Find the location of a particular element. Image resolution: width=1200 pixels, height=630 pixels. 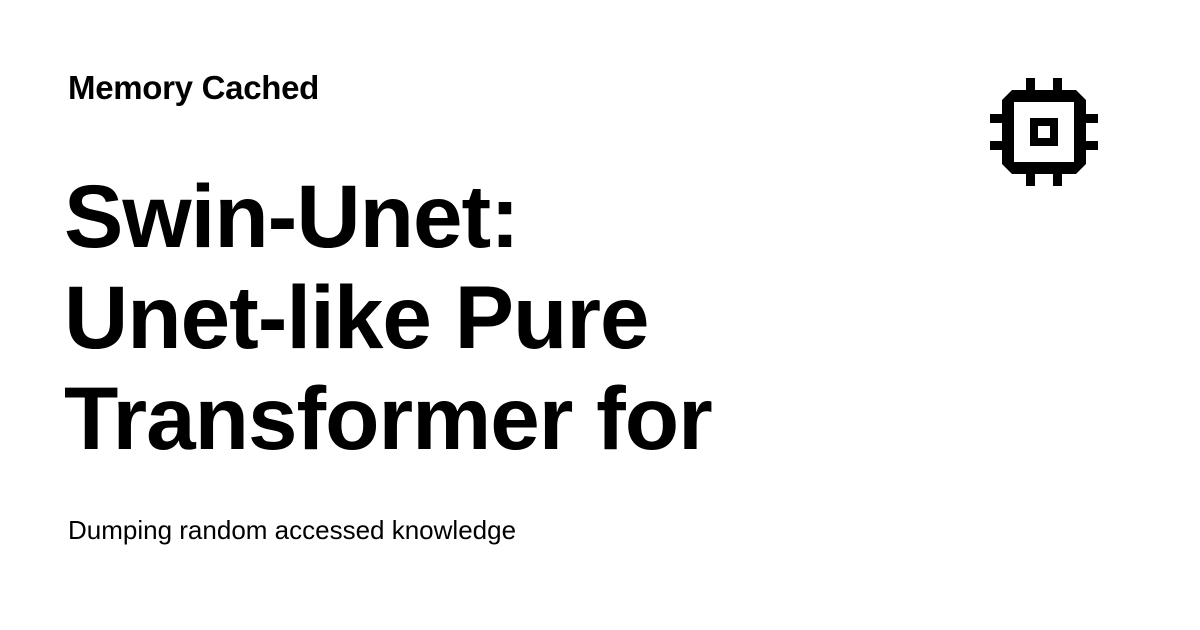

post-title-line: Swin-Unet: is located at coordinates (292, 216).